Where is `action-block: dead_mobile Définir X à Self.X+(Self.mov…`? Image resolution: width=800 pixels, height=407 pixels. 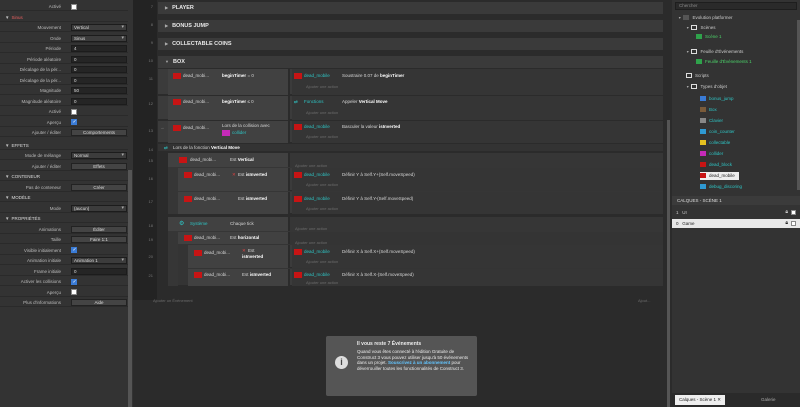 action-block: dead_mobile Définir X à Self.X+(Self.mov… is located at coordinates (477, 256).